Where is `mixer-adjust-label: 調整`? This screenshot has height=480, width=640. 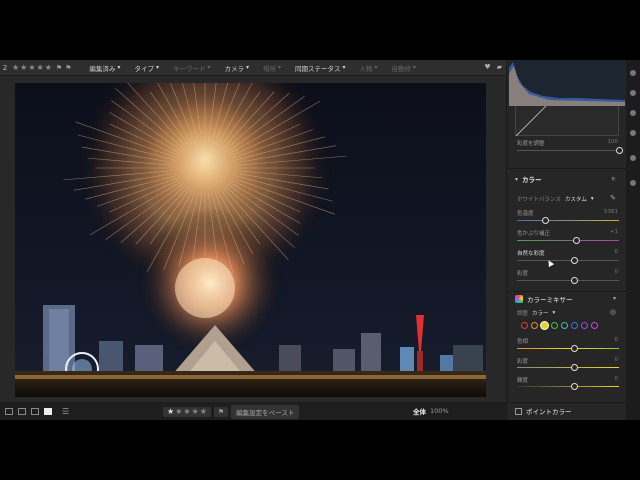 mixer-adjust-label: 調整 is located at coordinates (523, 314).